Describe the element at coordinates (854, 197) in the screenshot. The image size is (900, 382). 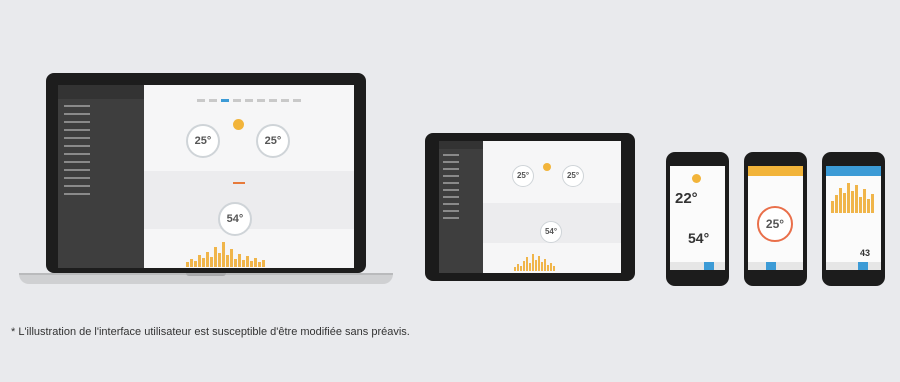
I see `phone3-bar-chart` at that location.